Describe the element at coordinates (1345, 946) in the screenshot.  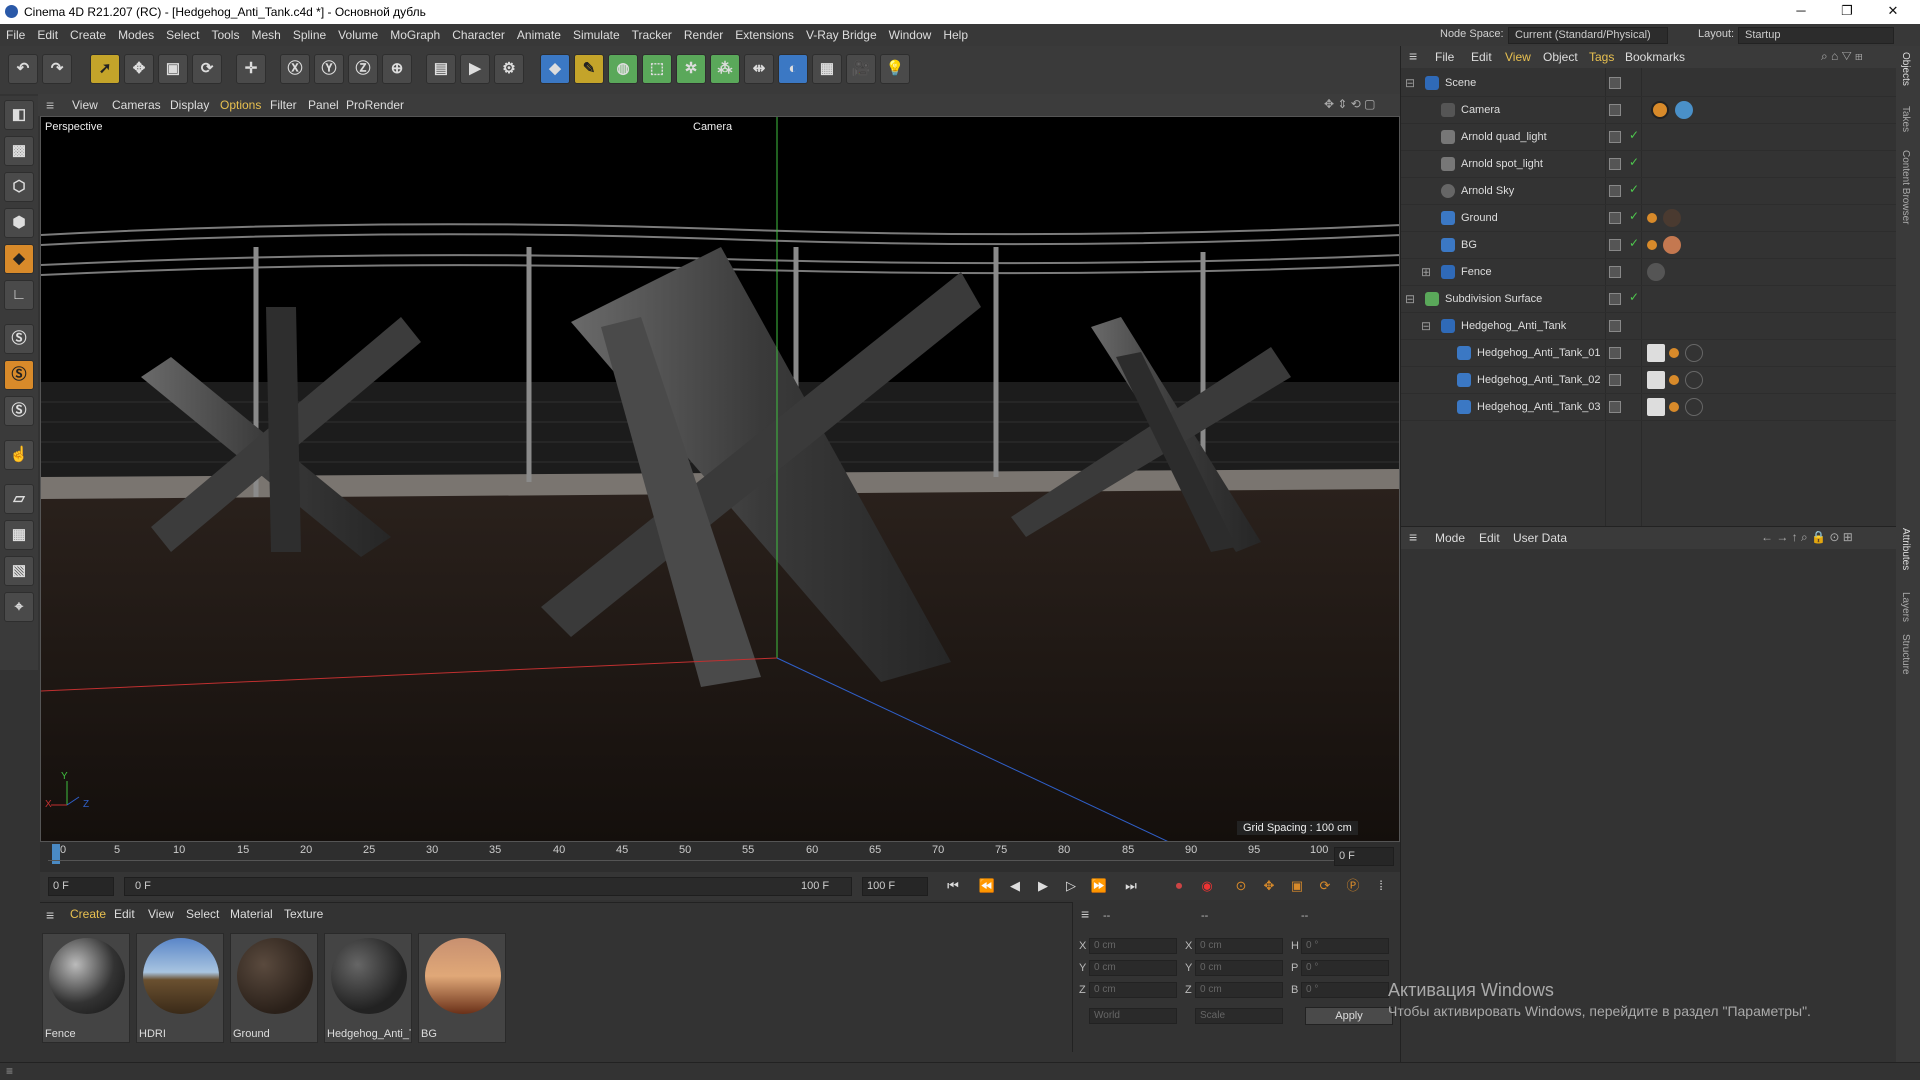
I see `rotation-h-field: 0 °` at that location.